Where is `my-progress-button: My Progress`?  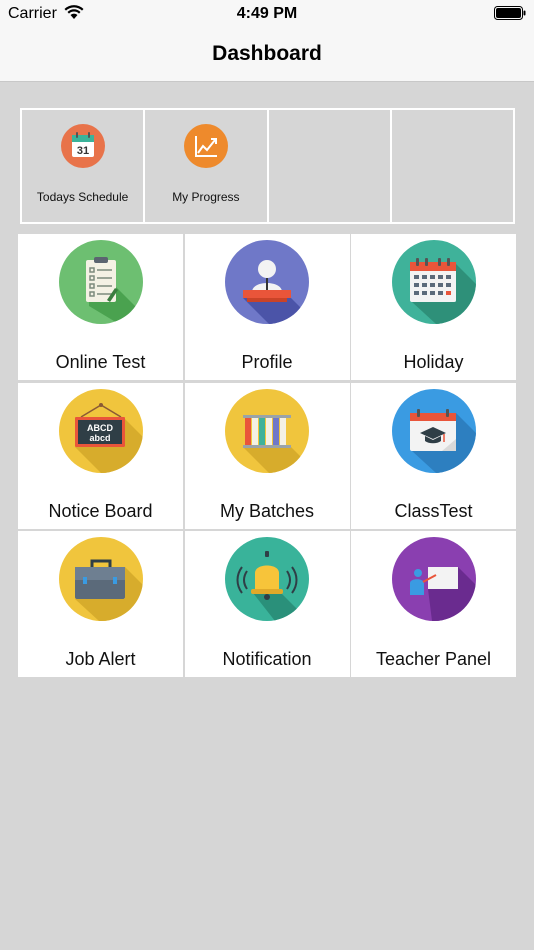 my-progress-button: My Progress is located at coordinates (206, 166).